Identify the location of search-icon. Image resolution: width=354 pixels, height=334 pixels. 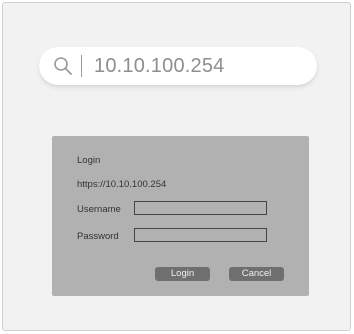
(63, 66).